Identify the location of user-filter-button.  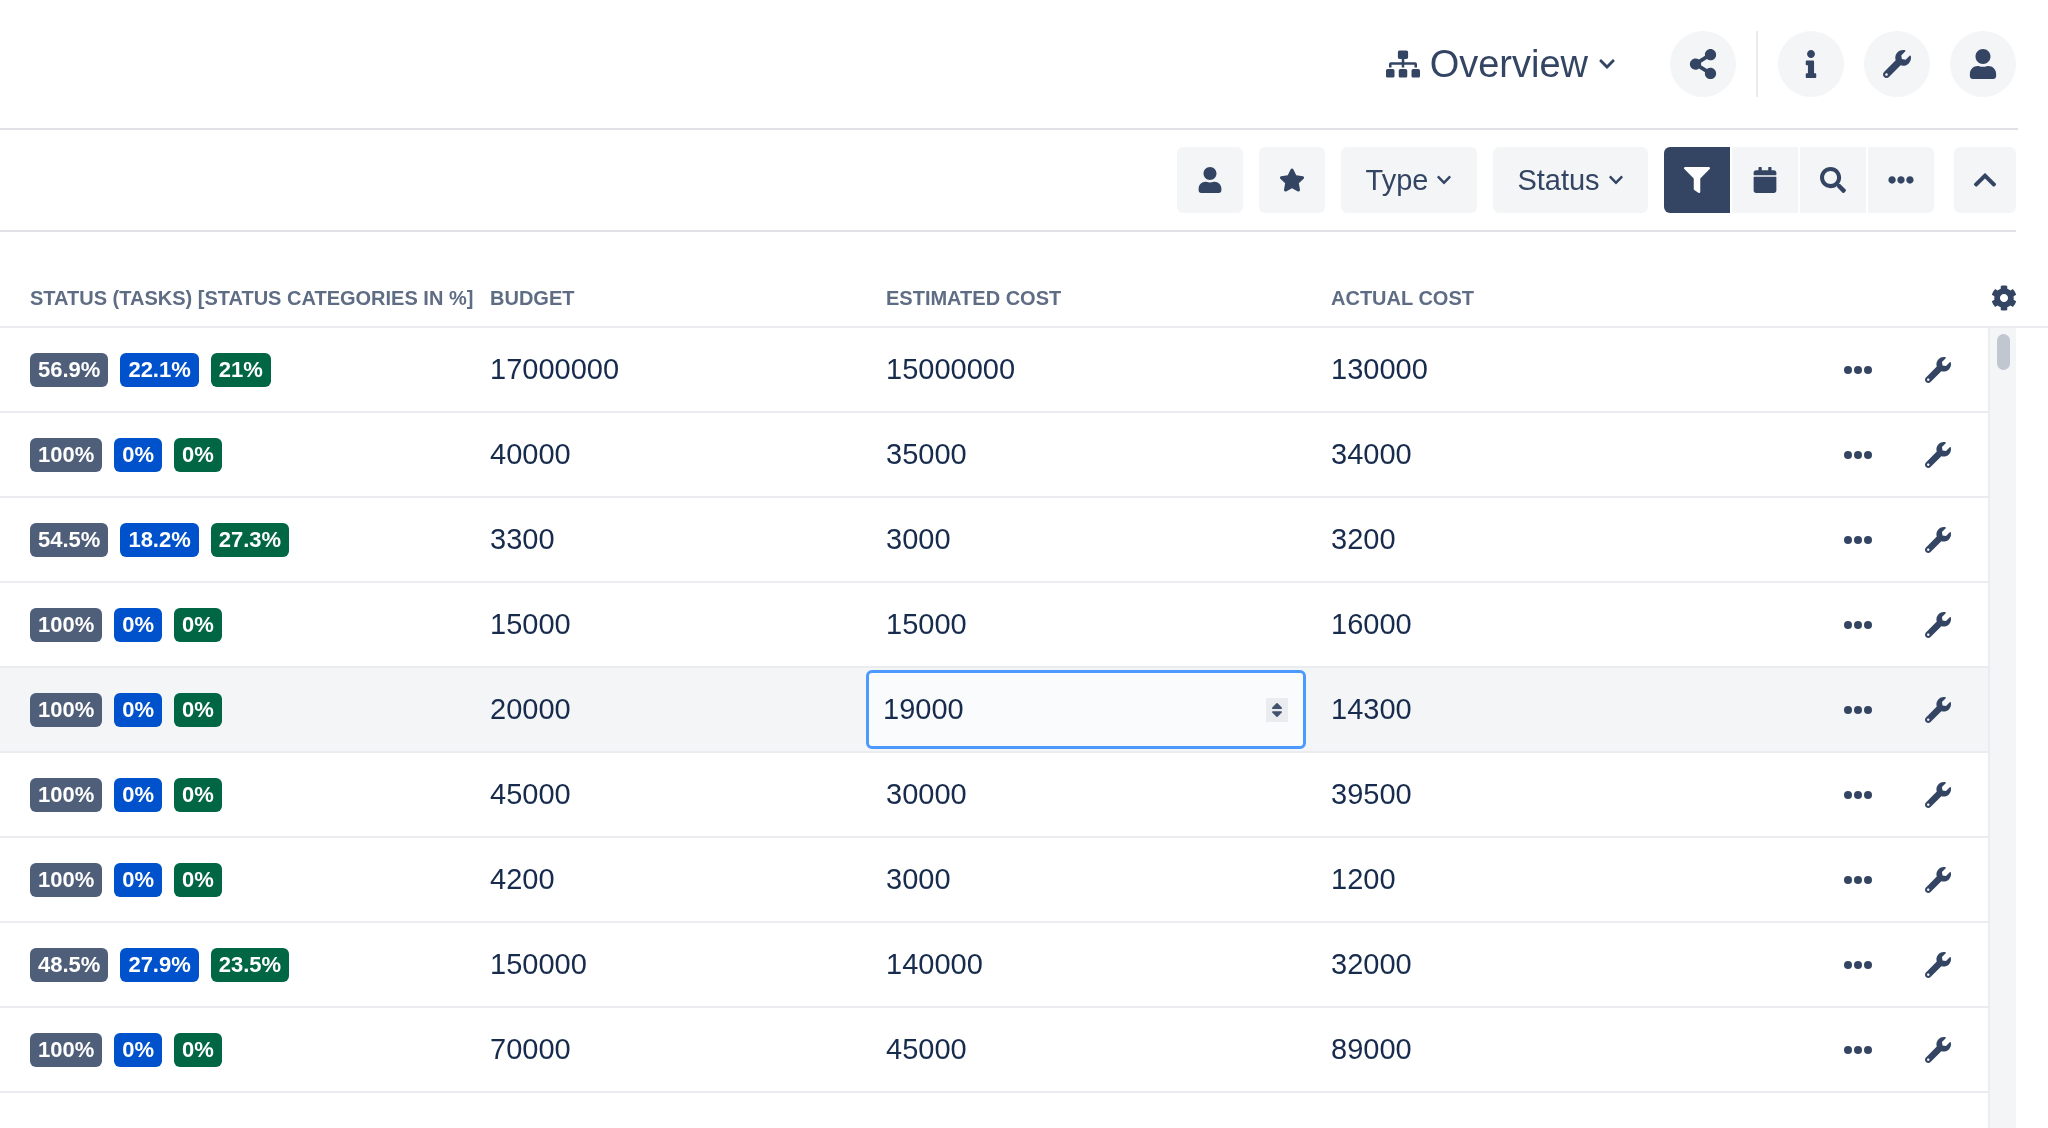
(1210, 180).